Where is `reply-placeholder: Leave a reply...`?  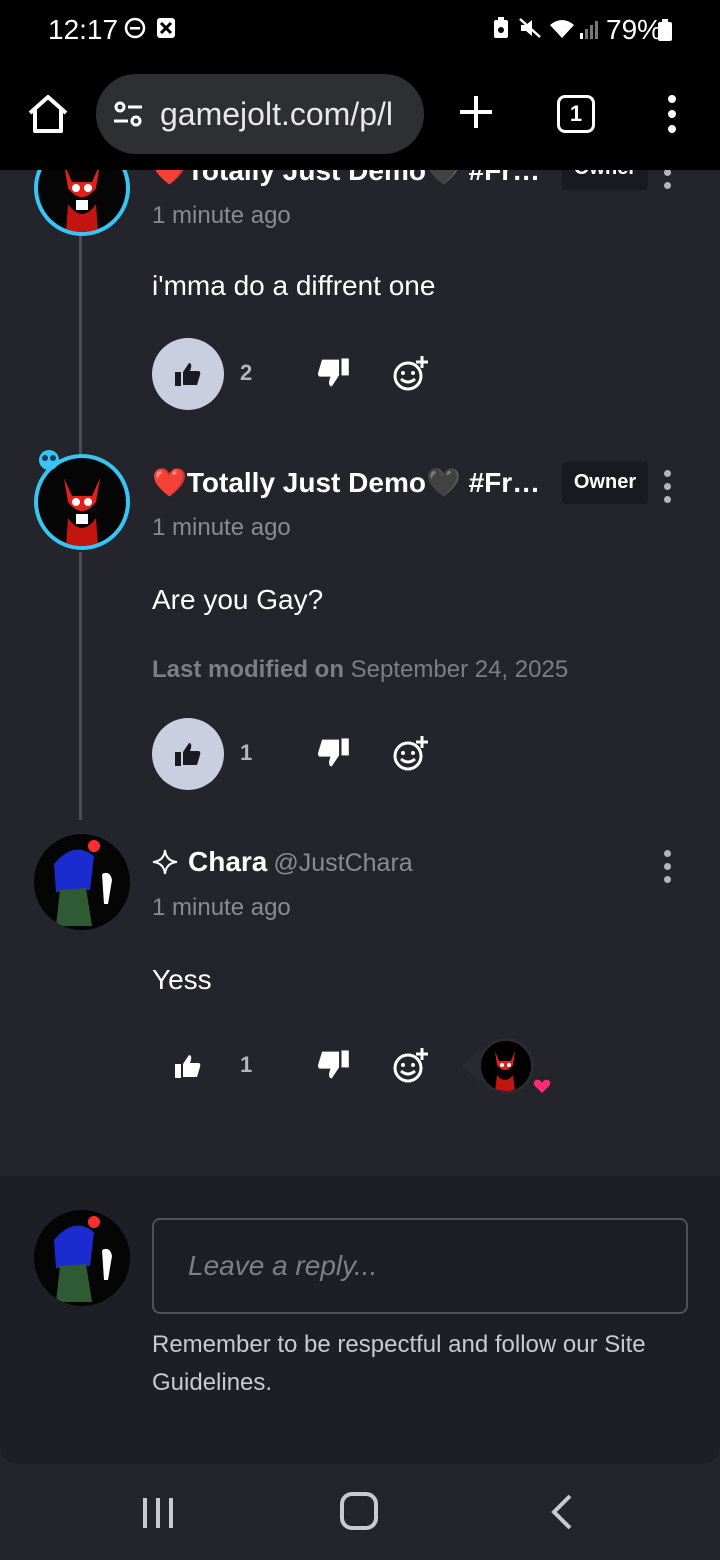
reply-placeholder: Leave a reply... is located at coordinates (282, 1266).